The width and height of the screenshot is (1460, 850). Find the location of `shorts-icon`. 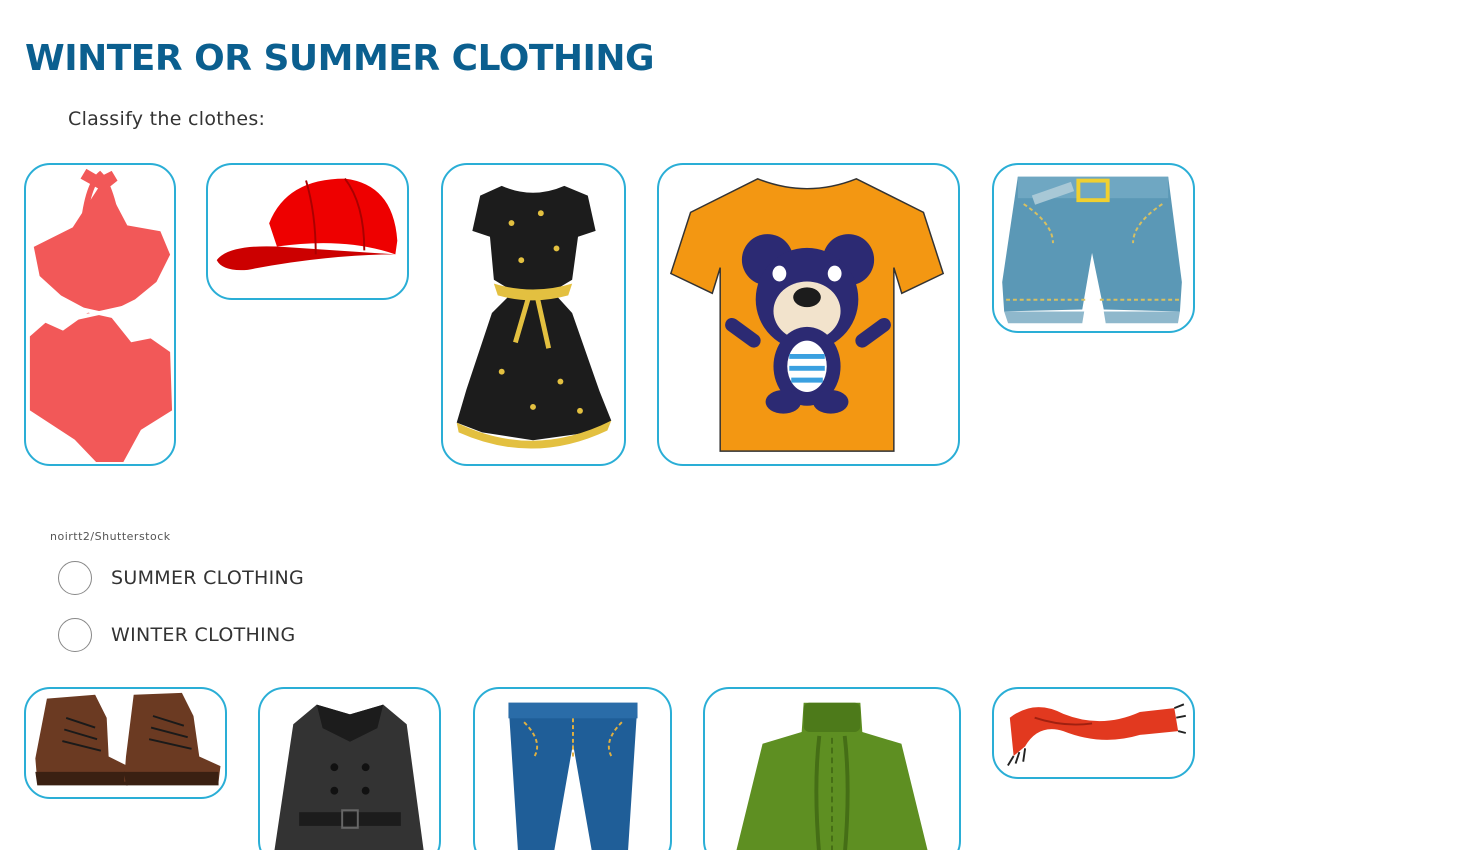

shorts-icon is located at coordinates (1092, 250).